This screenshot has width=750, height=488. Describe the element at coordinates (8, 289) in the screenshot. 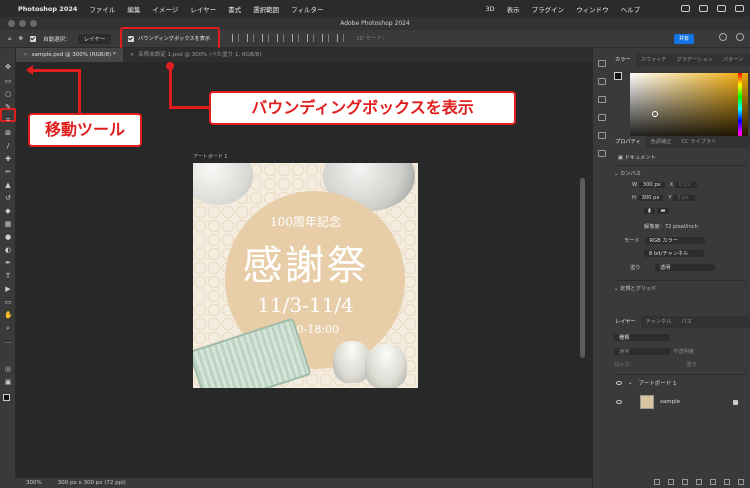

I see `path-select-icon: ▶` at that location.